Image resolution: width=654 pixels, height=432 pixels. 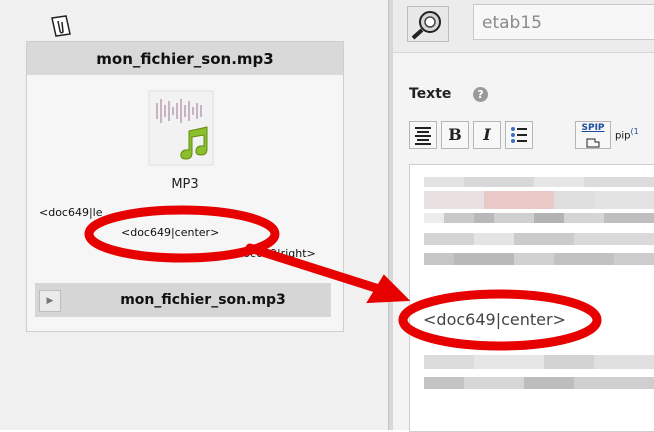 I want to click on document-mini-bar: ▶ mon_fichier_son.mp3, so click(x=183, y=300).